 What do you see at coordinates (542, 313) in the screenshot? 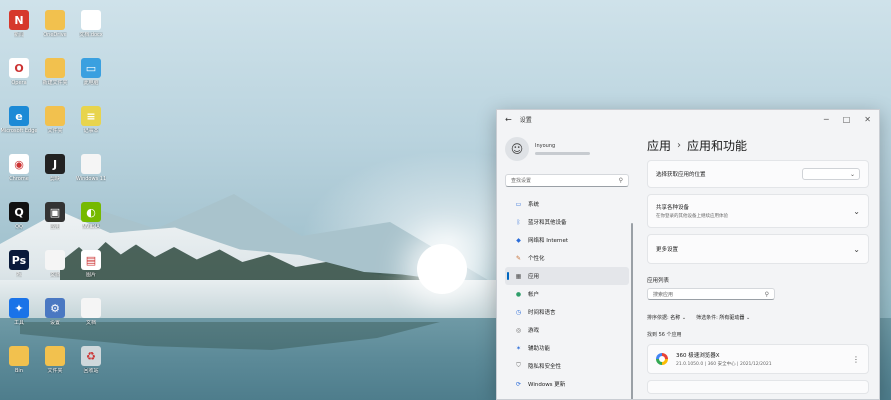
I see `sidebar-item-label: 时间和语言` at bounding box center [542, 313].